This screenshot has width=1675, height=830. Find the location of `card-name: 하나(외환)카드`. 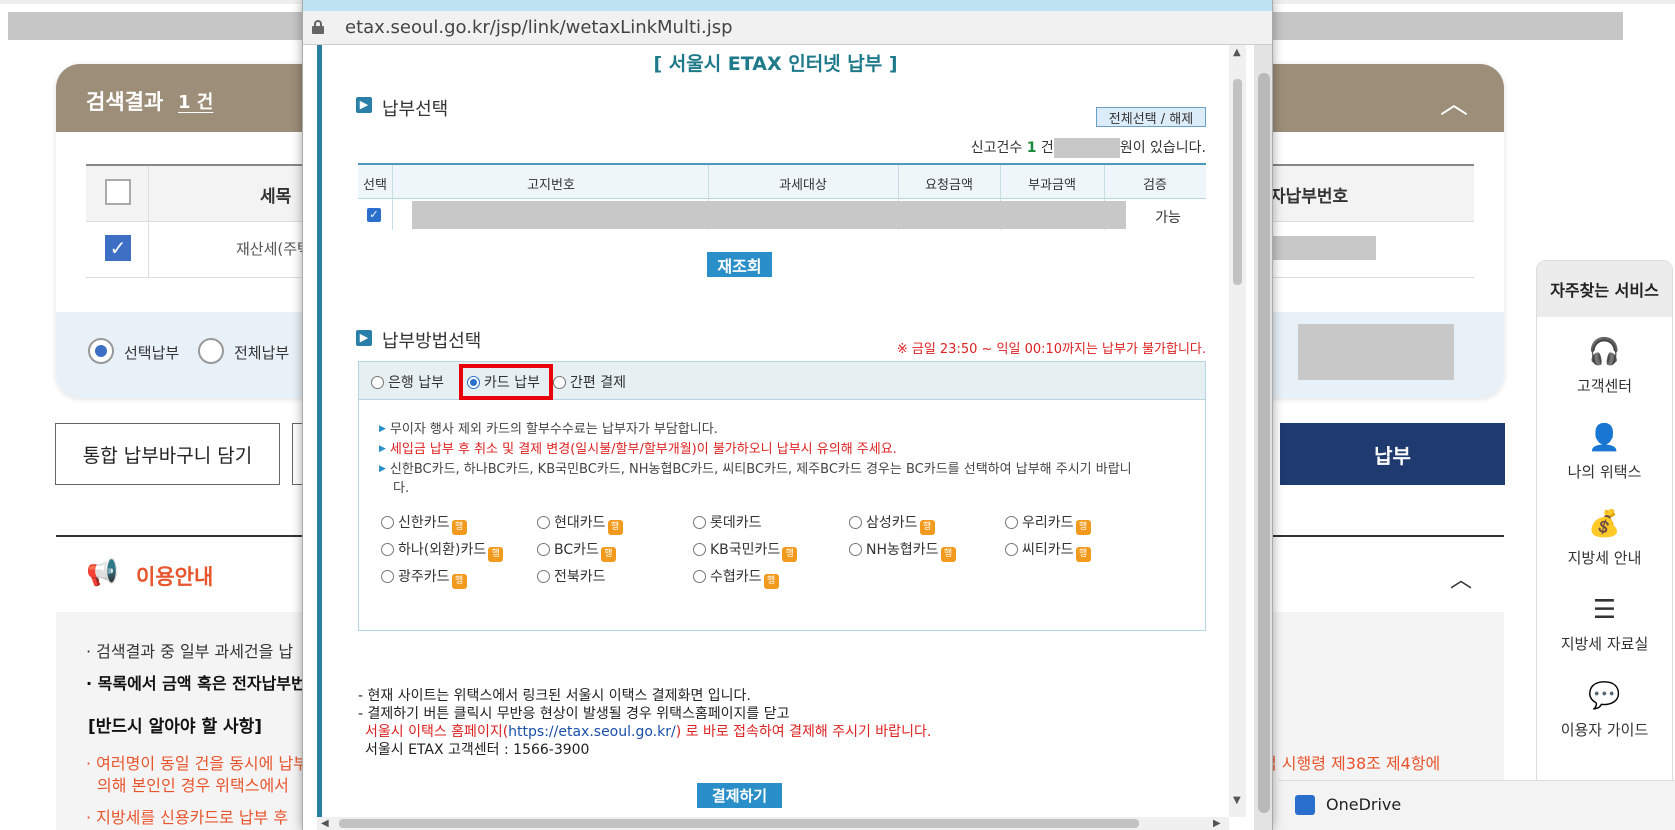

card-name: 하나(외환)카드 is located at coordinates (442, 550).